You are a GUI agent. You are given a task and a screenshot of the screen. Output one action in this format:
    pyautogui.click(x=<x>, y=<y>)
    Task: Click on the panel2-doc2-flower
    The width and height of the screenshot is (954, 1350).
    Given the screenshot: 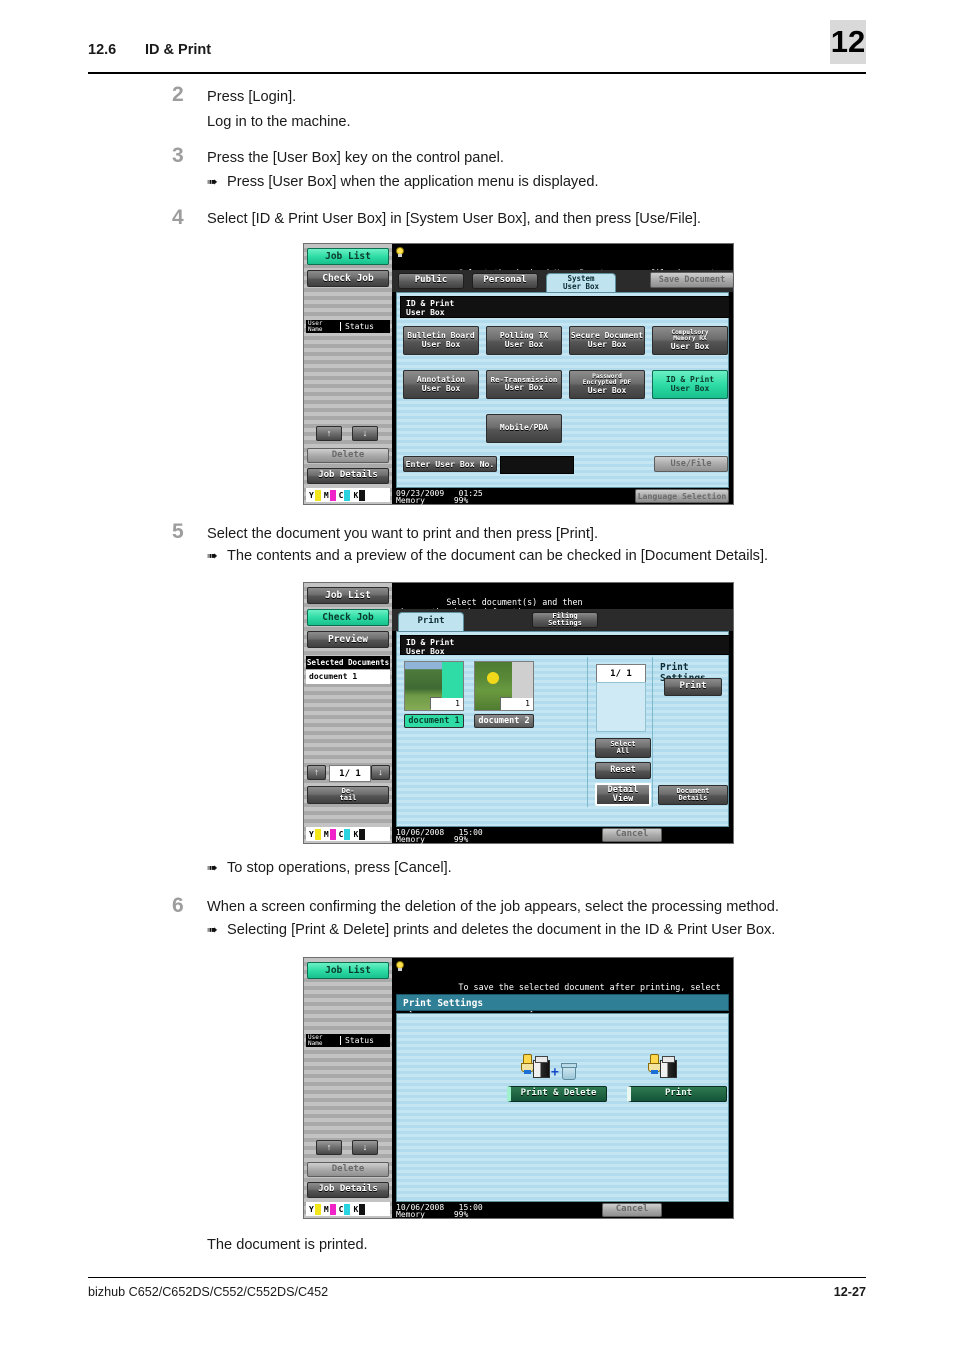 What is the action you would take?
    pyautogui.click(x=493, y=678)
    